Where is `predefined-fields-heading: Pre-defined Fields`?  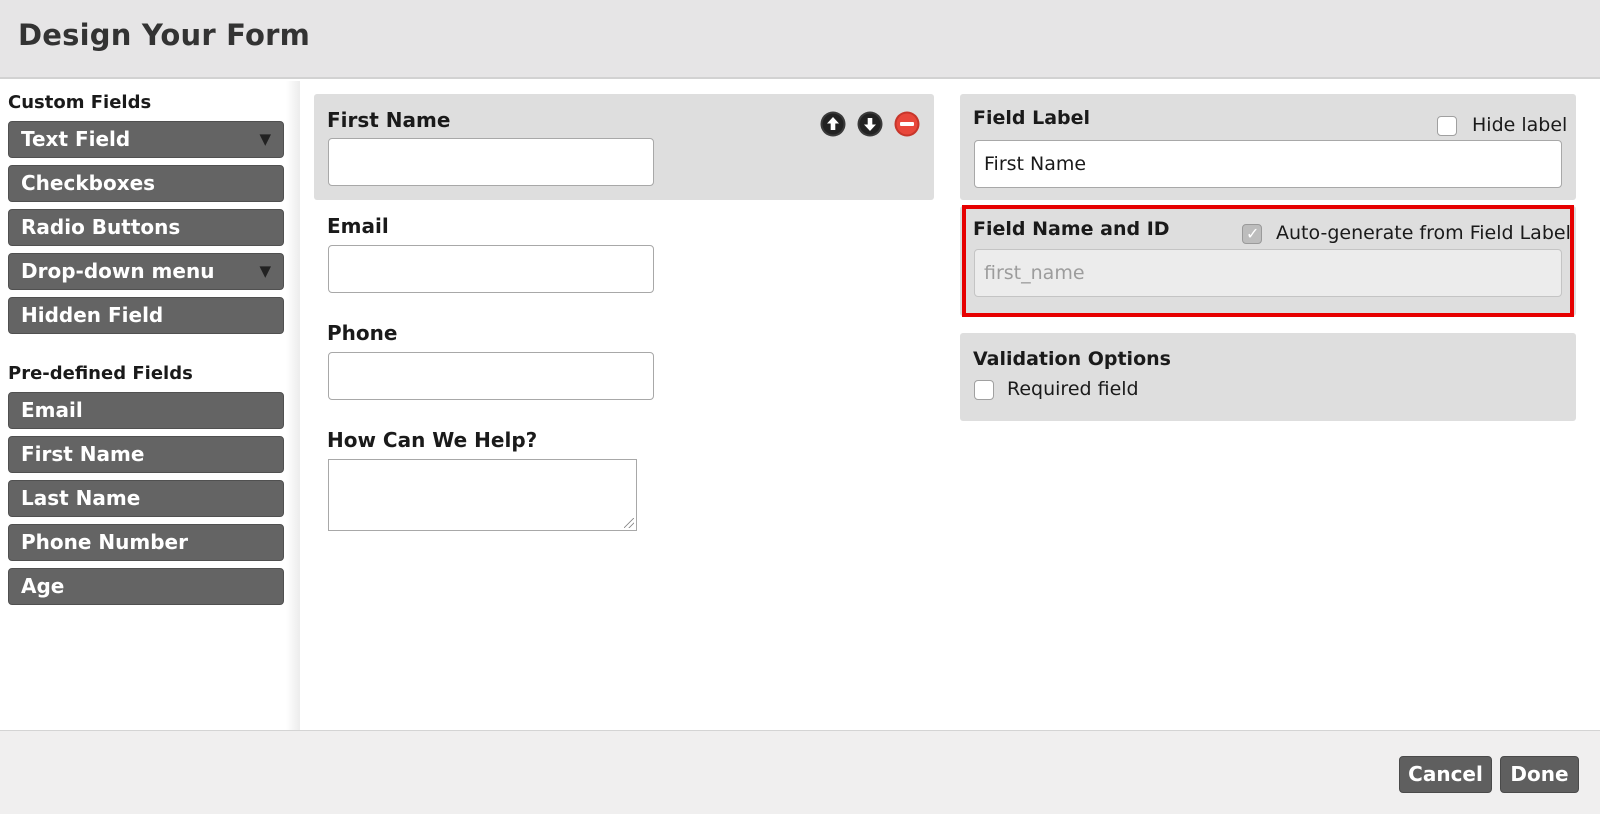
predefined-fields-heading: Pre-defined Fields is located at coordinates (100, 373).